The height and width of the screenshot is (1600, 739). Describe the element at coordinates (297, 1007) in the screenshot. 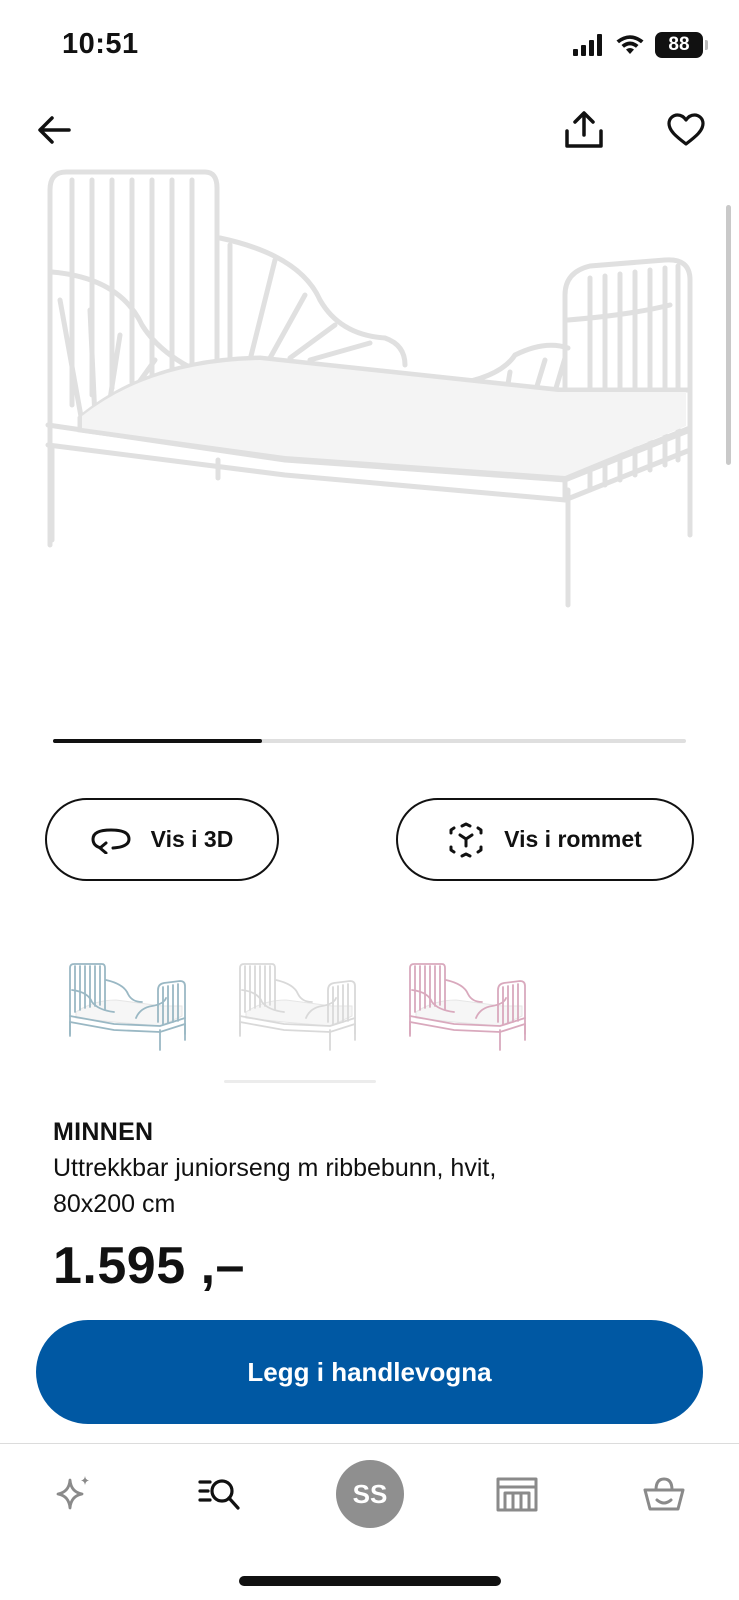

I see `bed-thumbnail-white` at that location.